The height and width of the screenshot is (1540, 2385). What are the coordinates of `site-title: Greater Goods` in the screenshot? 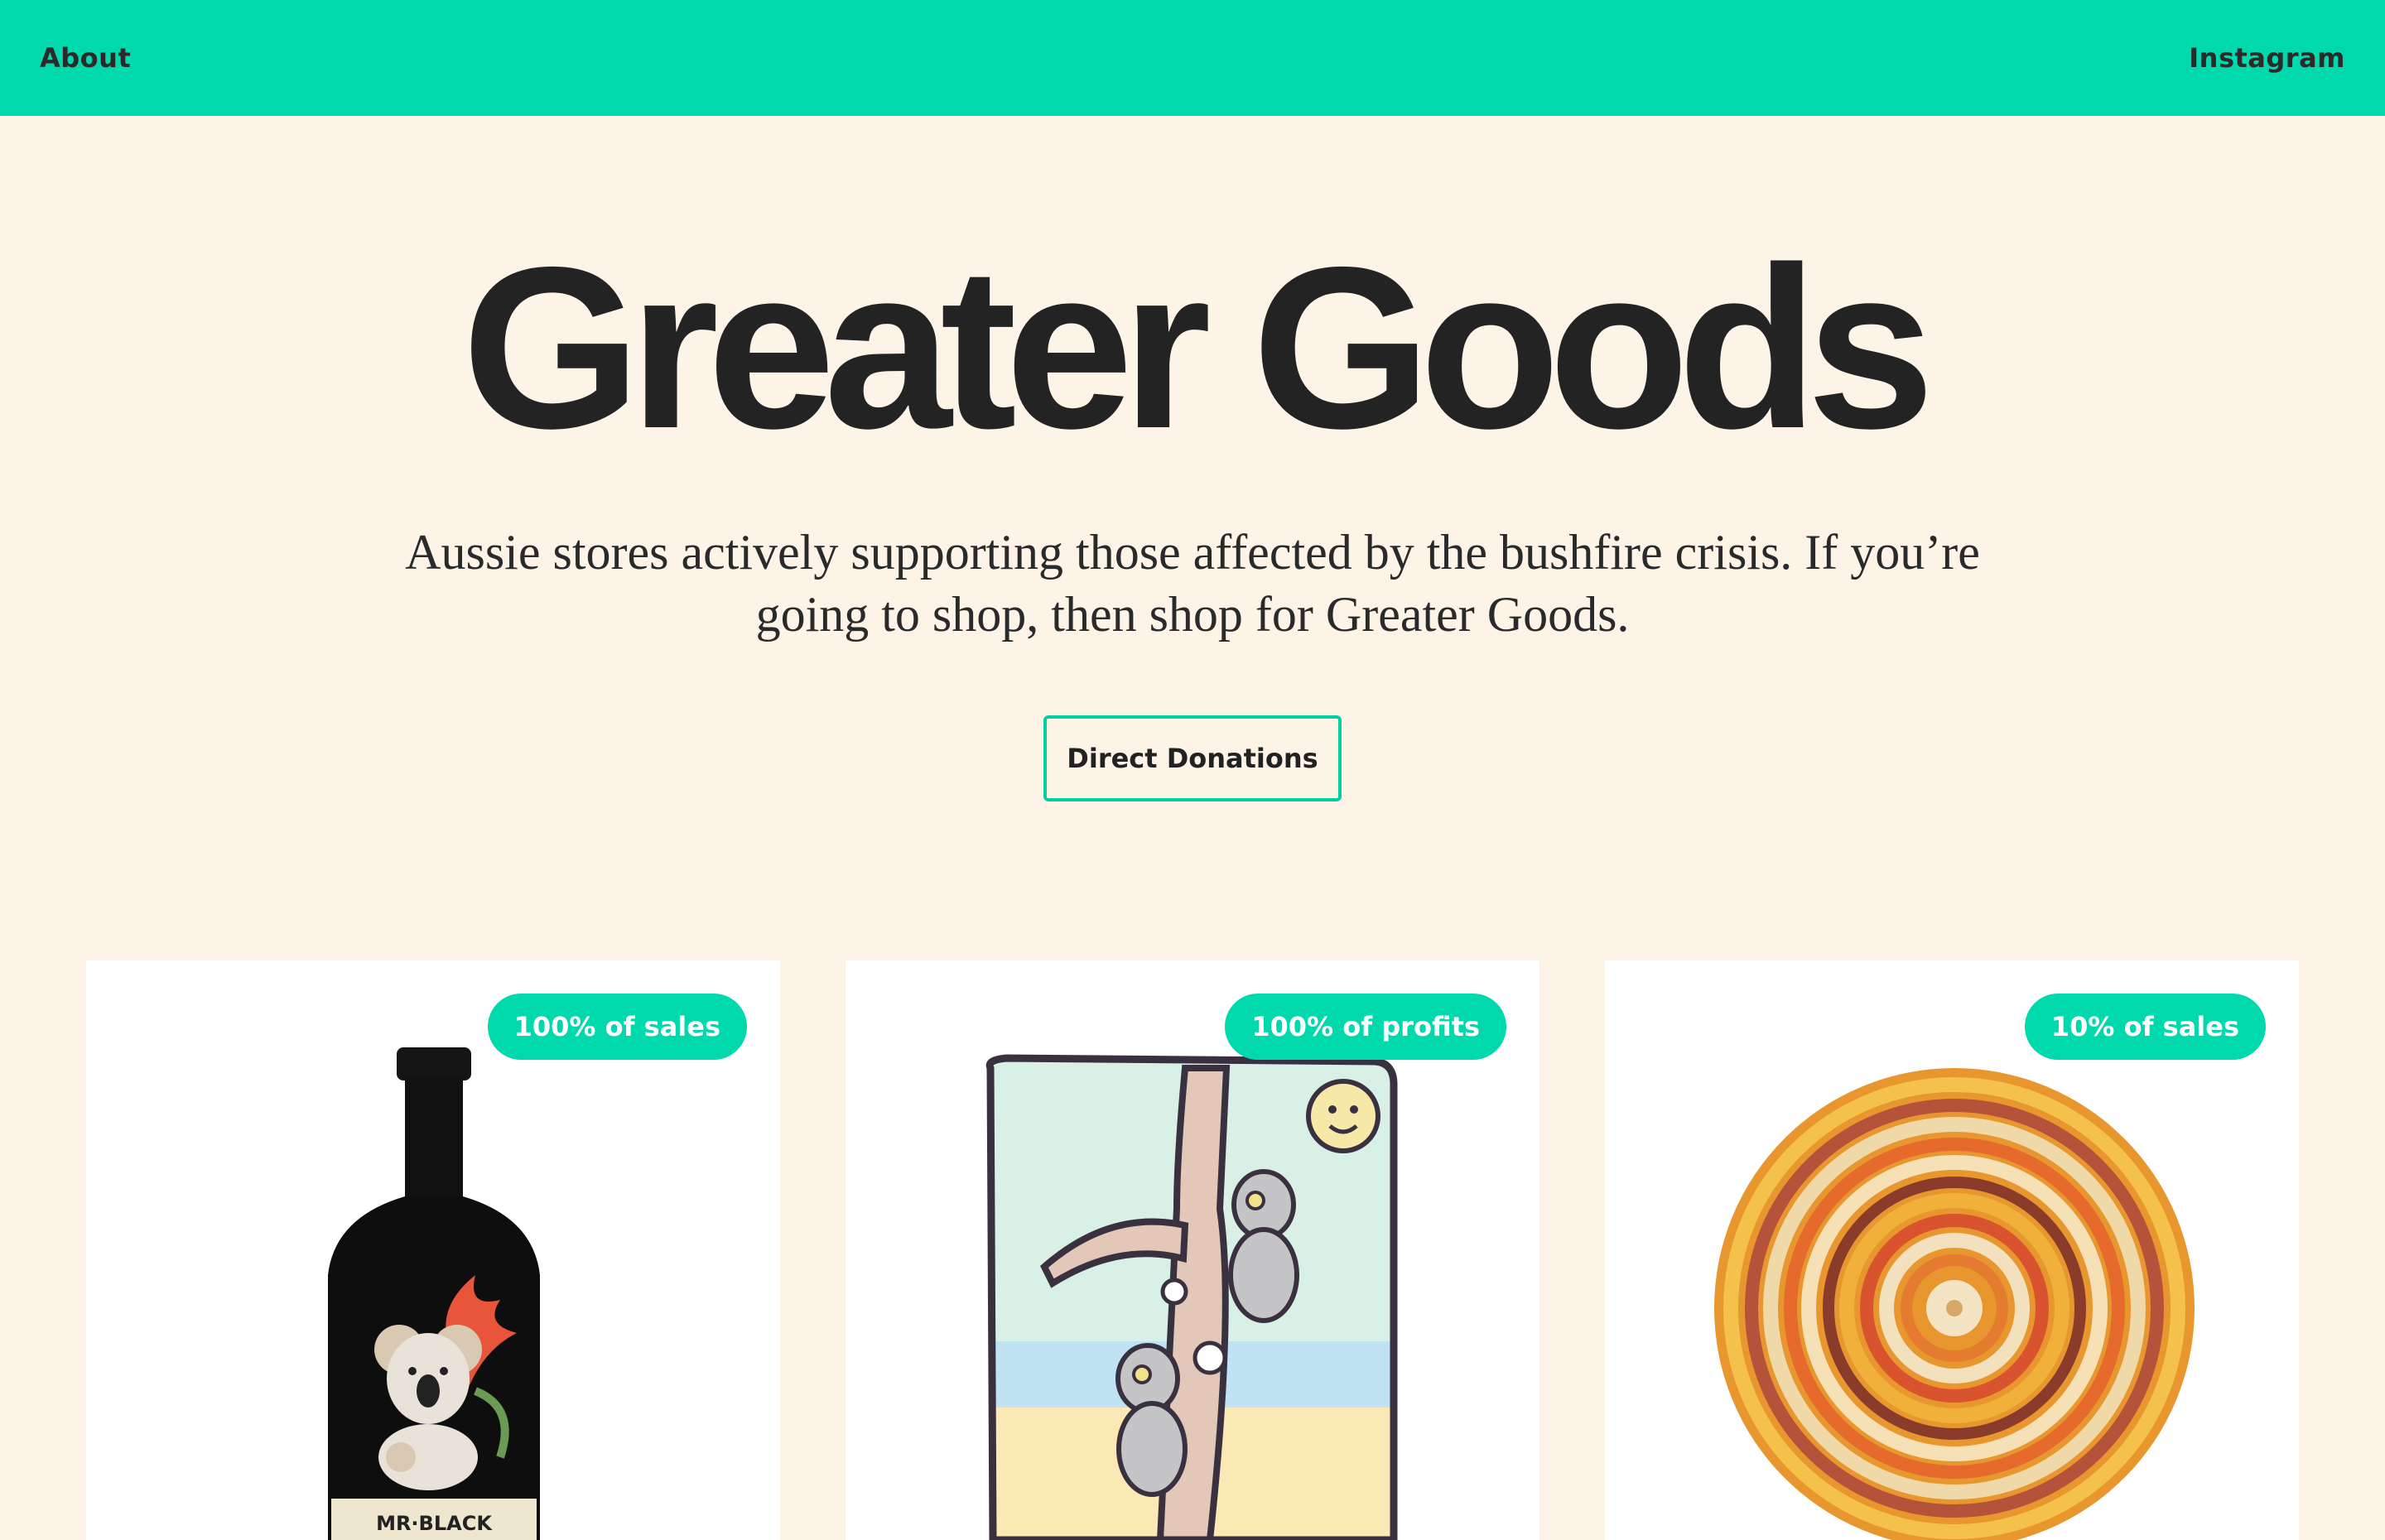 It's located at (1198, 348).